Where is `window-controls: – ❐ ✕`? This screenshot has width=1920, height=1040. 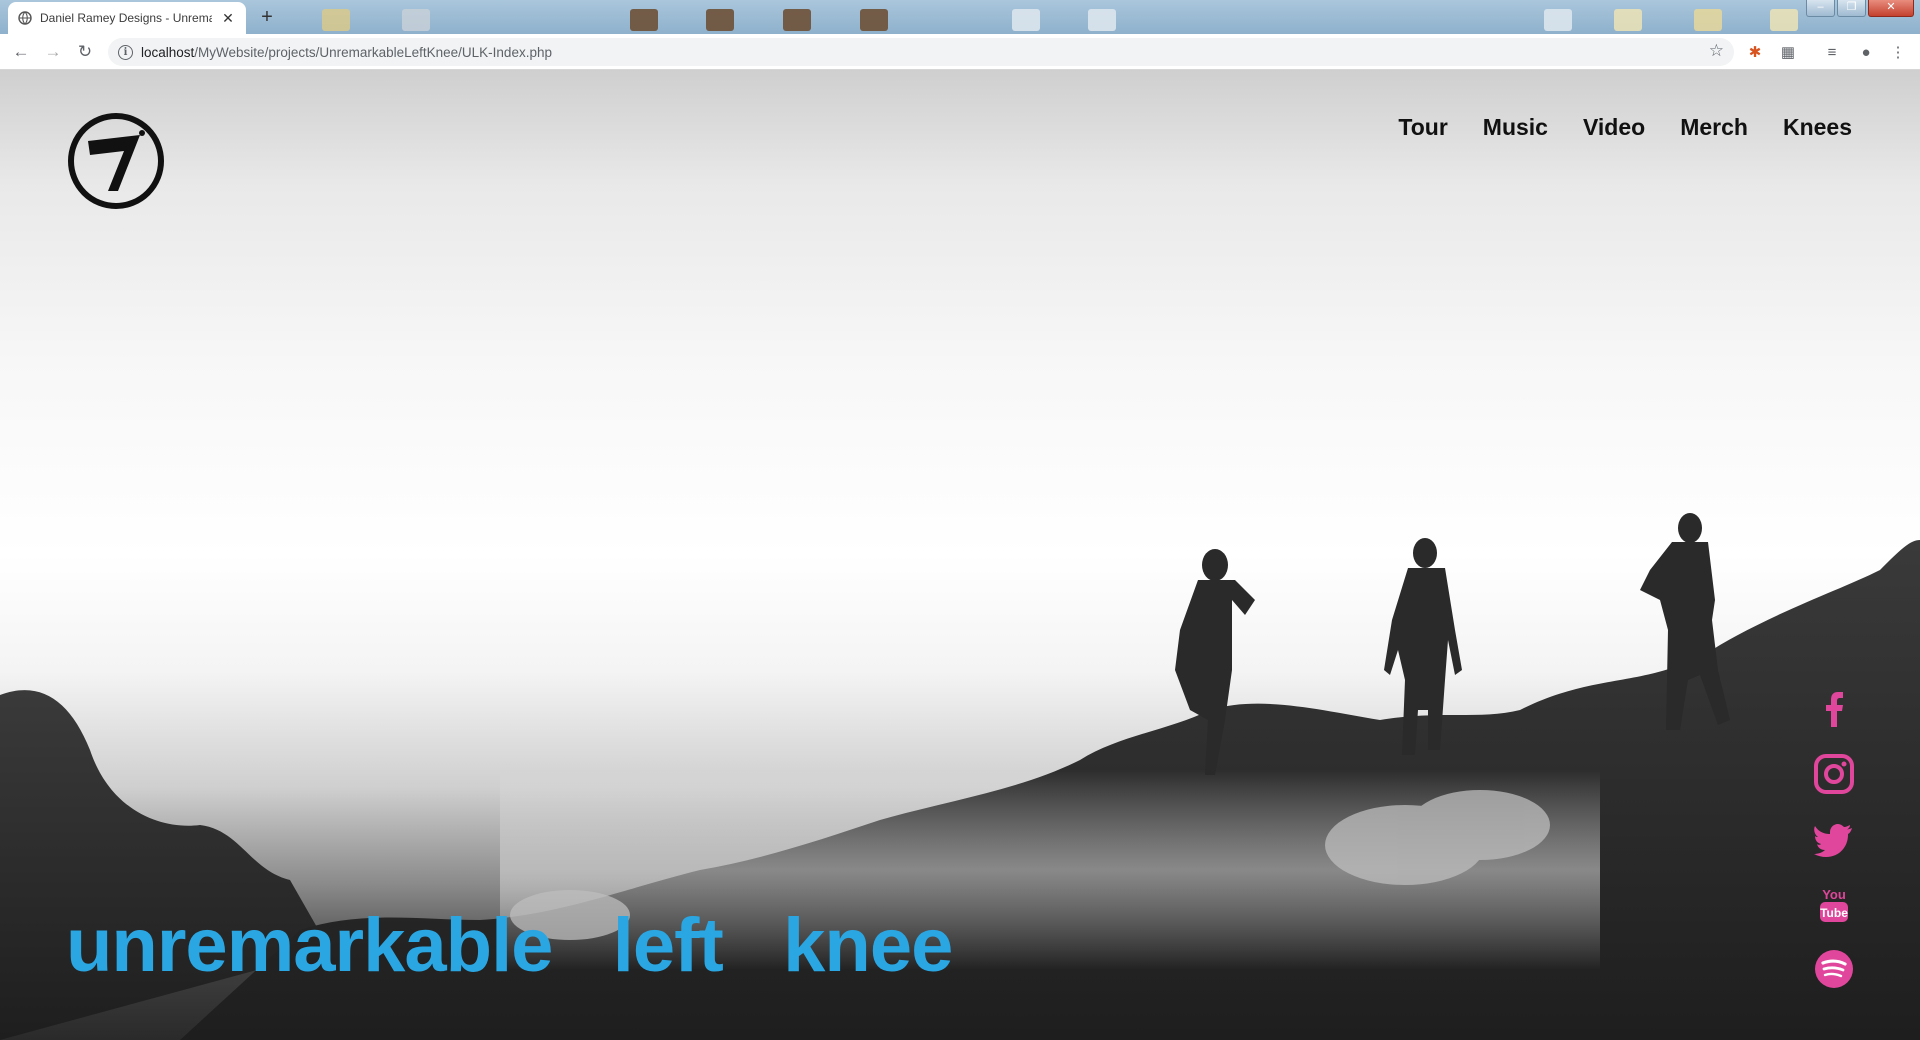
window-controls: – ❐ ✕ is located at coordinates (1860, 8).